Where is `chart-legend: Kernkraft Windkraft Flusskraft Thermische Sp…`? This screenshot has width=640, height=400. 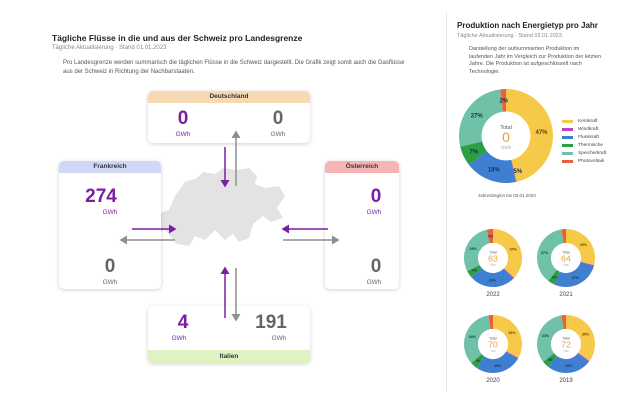
chart-legend: Kernkraft Windkraft Flusskraft Thermische Sp… is located at coordinates (584, 141).